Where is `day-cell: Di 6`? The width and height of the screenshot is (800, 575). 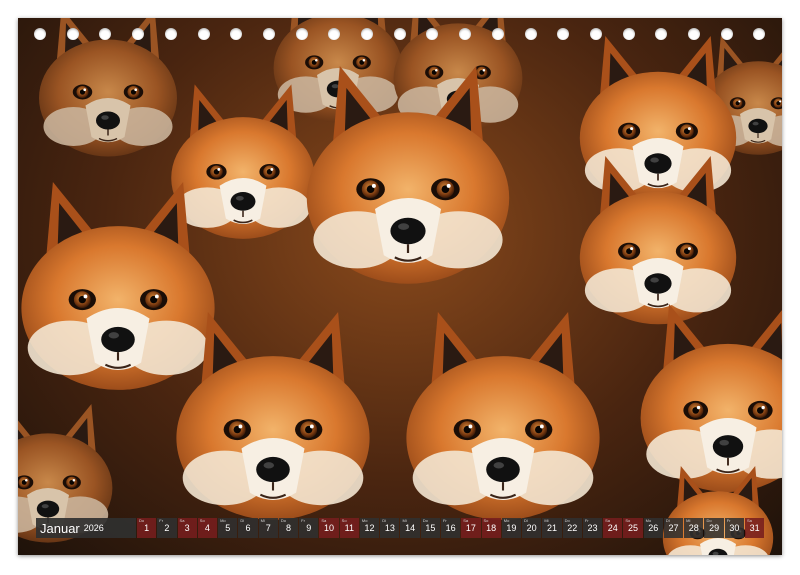 day-cell: Di 6 is located at coordinates (248, 528).